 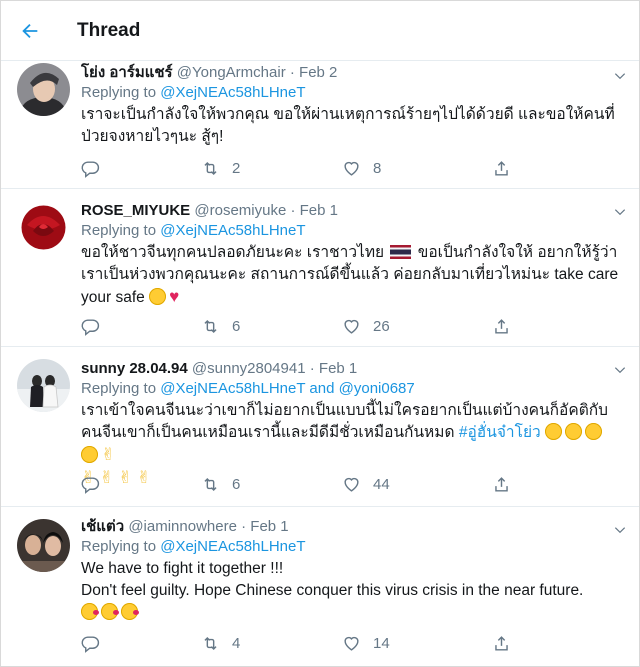 What do you see at coordinates (381, 326) in the screenshot?
I see `like-count: 26` at bounding box center [381, 326].